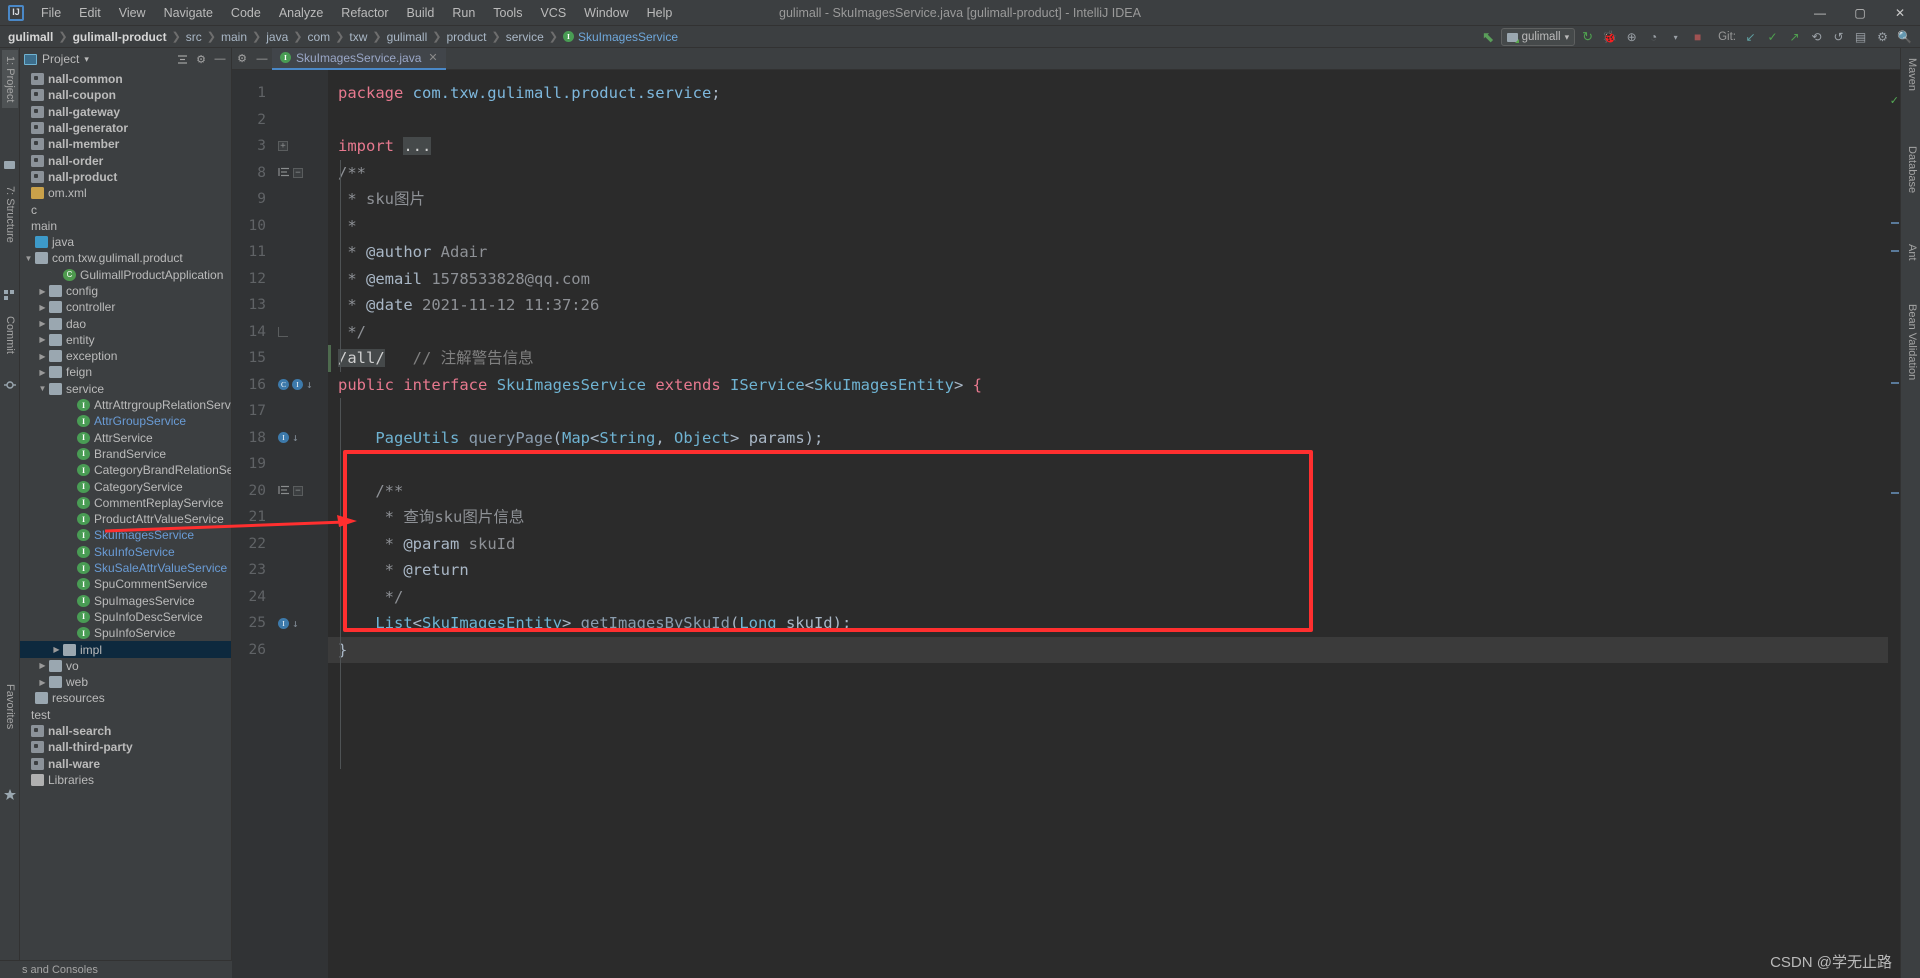 This screenshot has height=978, width=1920. What do you see at coordinates (277, 37) in the screenshot?
I see `breadcrumb-java: java` at bounding box center [277, 37].